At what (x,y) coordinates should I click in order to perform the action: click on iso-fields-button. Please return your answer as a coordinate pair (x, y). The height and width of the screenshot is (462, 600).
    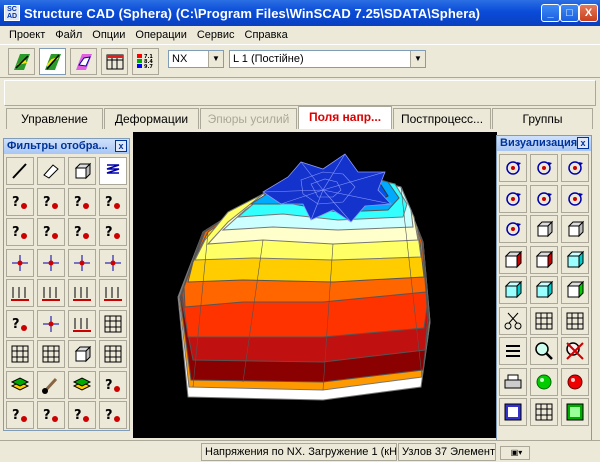
    Looking at the image, I should click on (21, 61).